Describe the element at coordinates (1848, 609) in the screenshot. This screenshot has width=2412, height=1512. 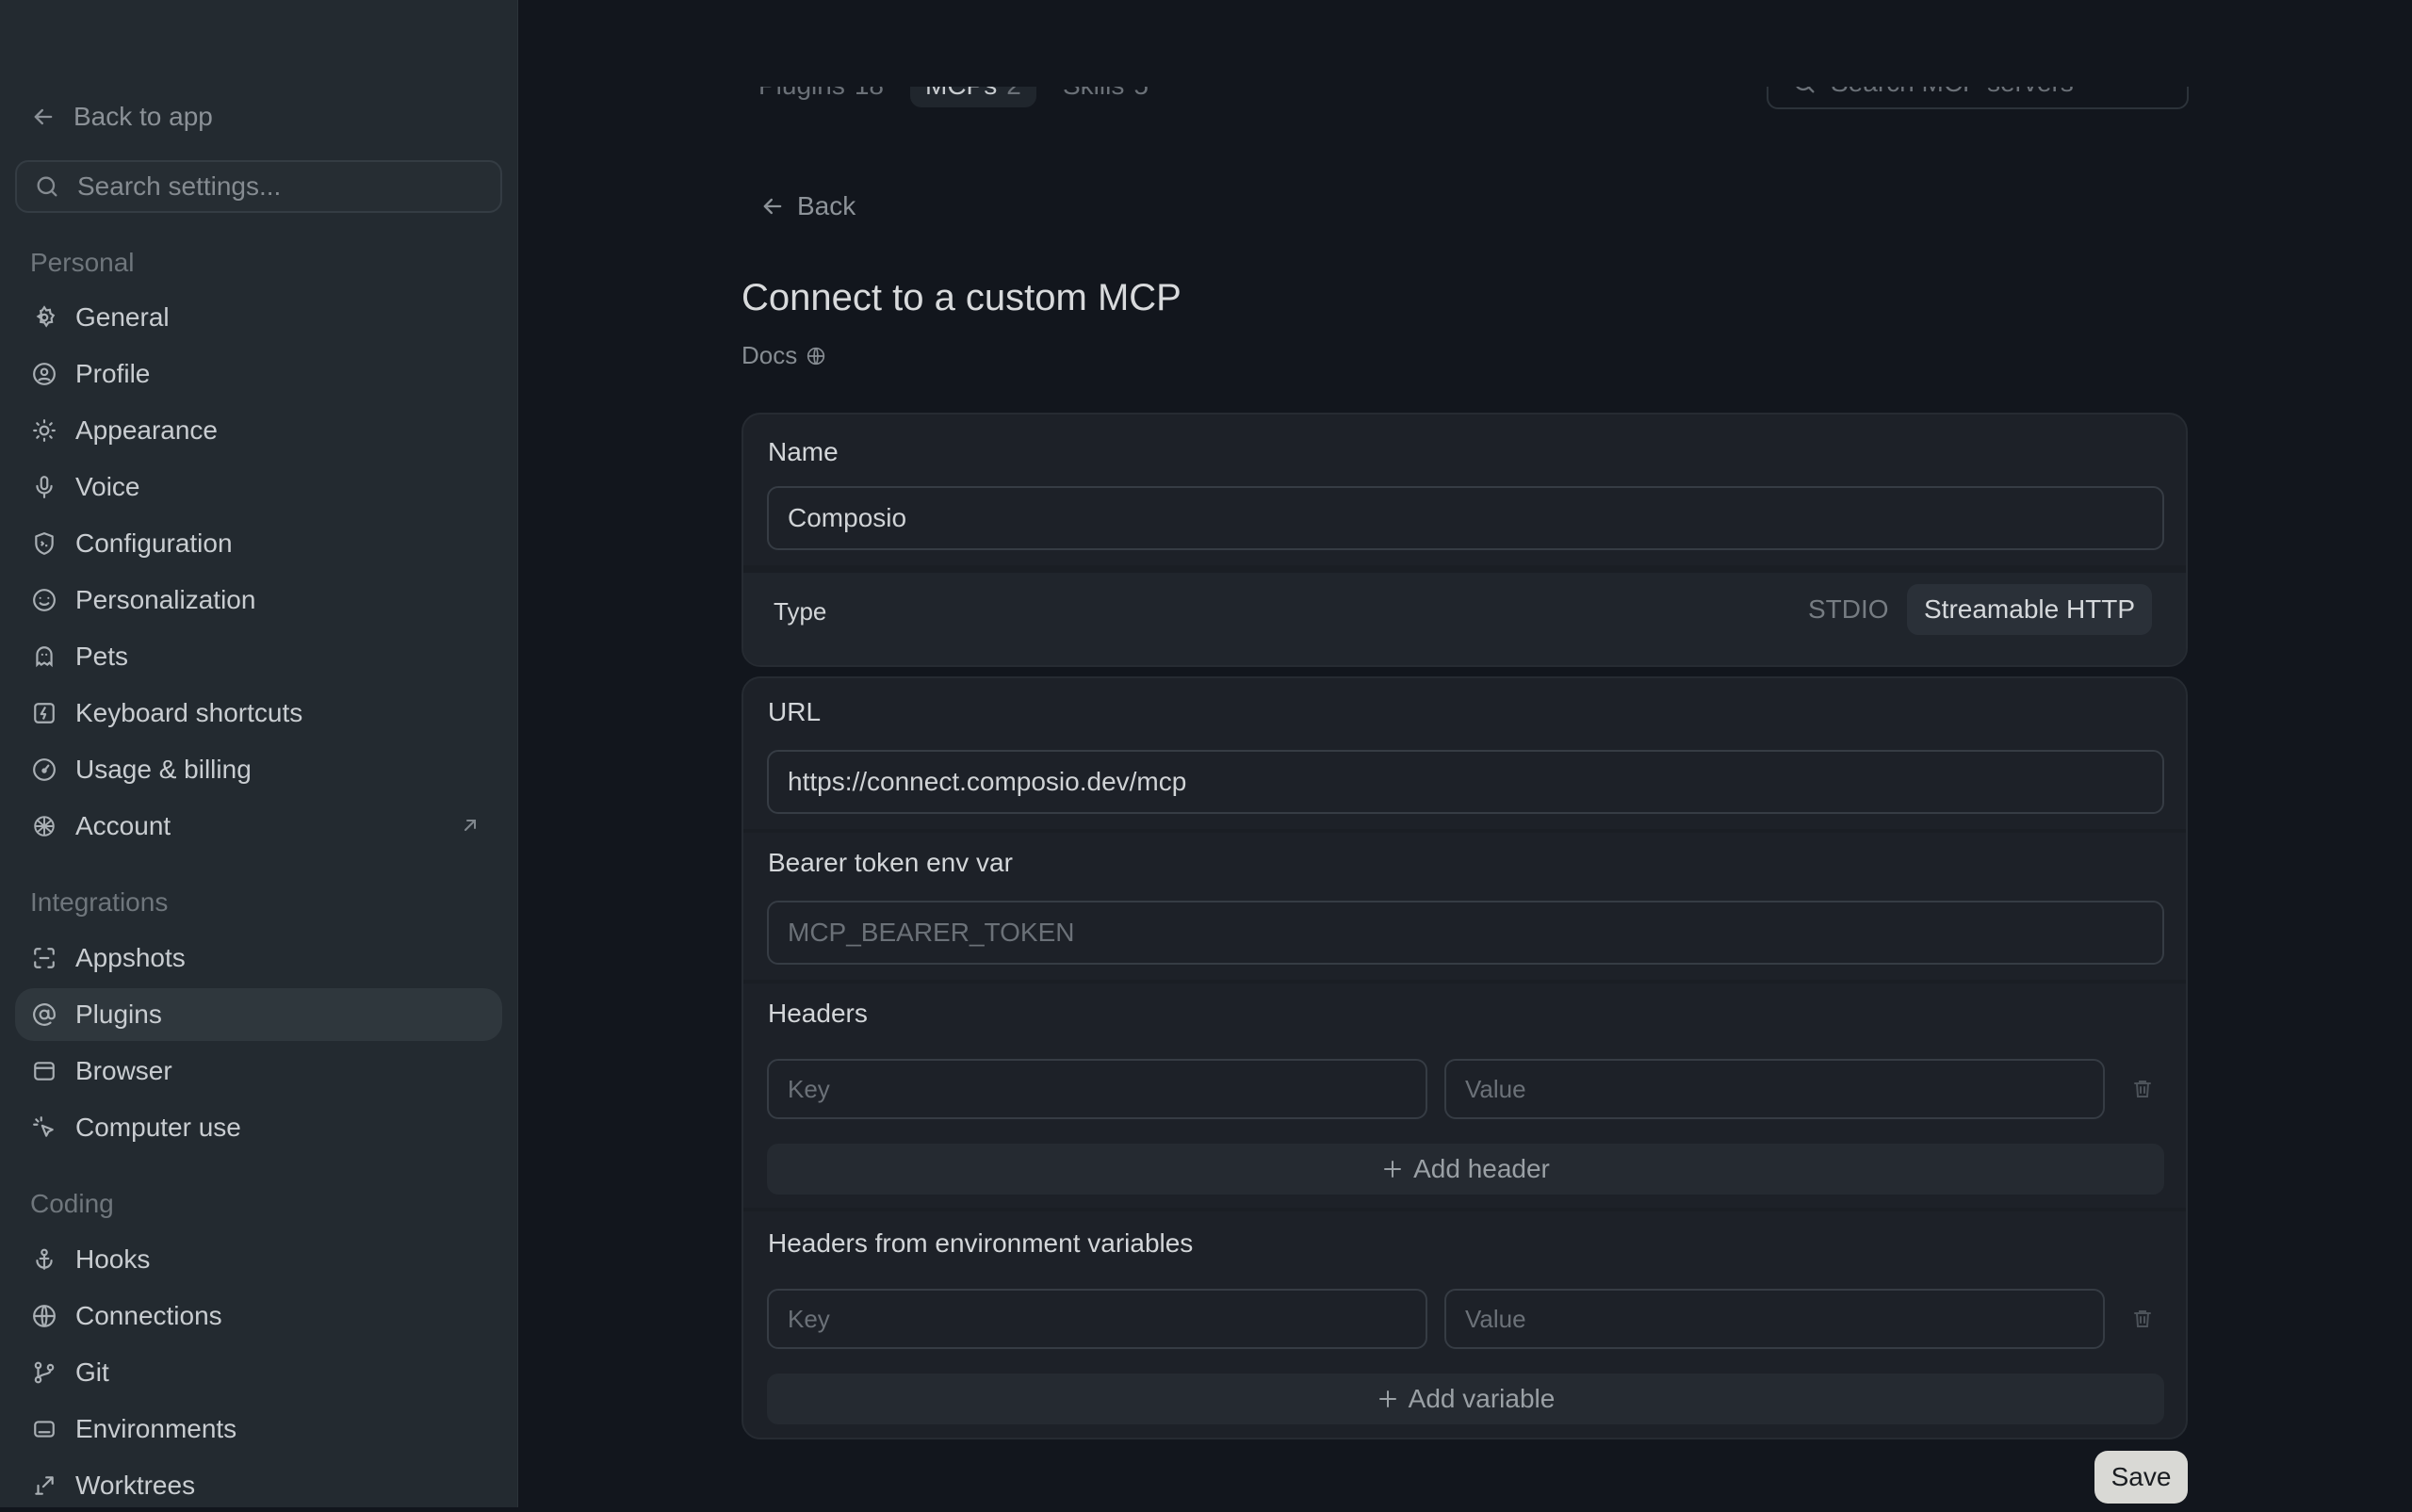
I see `type-option-stdio: STDIO` at that location.